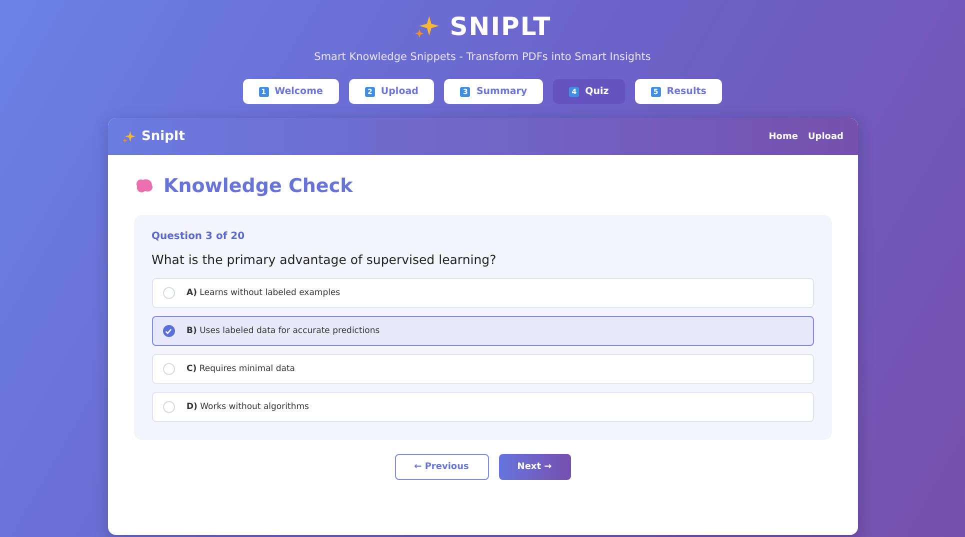 This screenshot has width=965, height=537. What do you see at coordinates (144, 186) in the screenshot?
I see `brain-icon` at bounding box center [144, 186].